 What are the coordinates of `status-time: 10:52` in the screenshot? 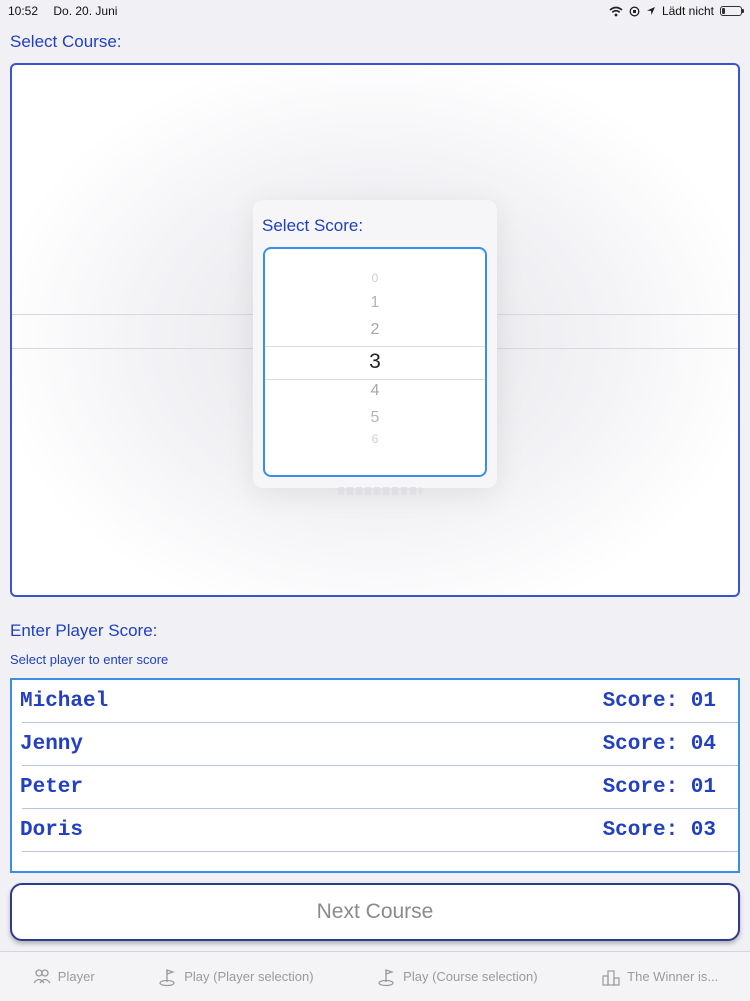 It's located at (23, 11).